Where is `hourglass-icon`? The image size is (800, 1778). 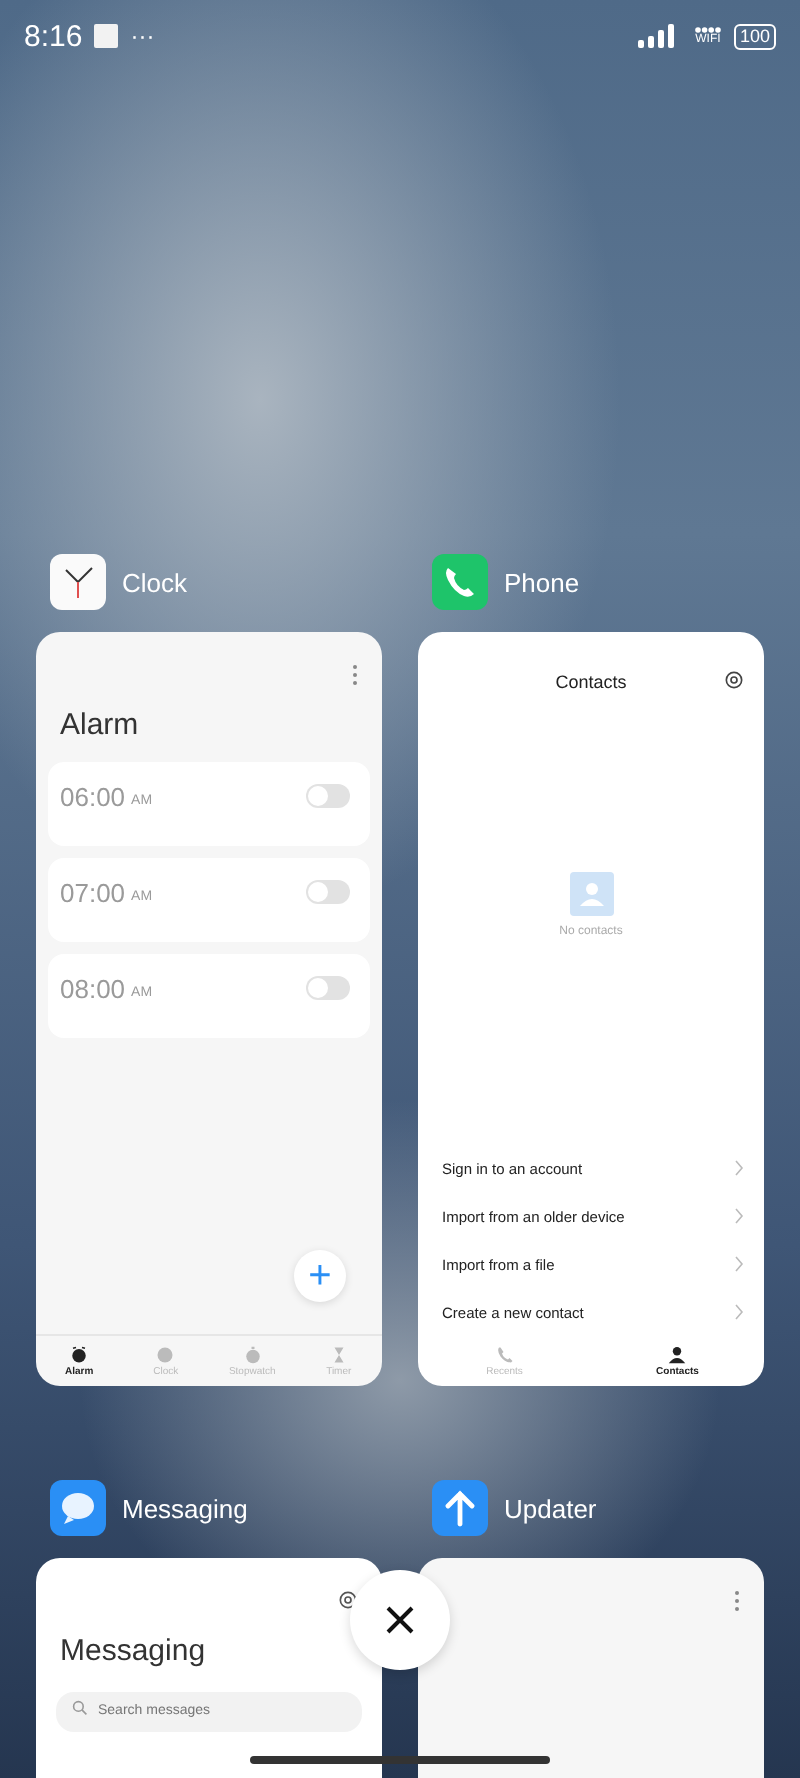 hourglass-icon is located at coordinates (338, 1355).